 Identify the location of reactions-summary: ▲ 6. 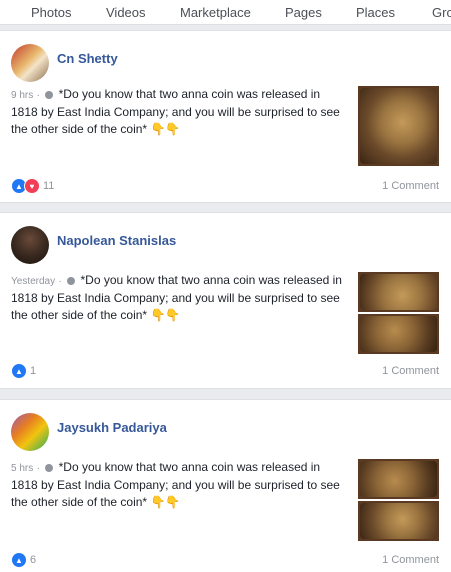
(23, 560).